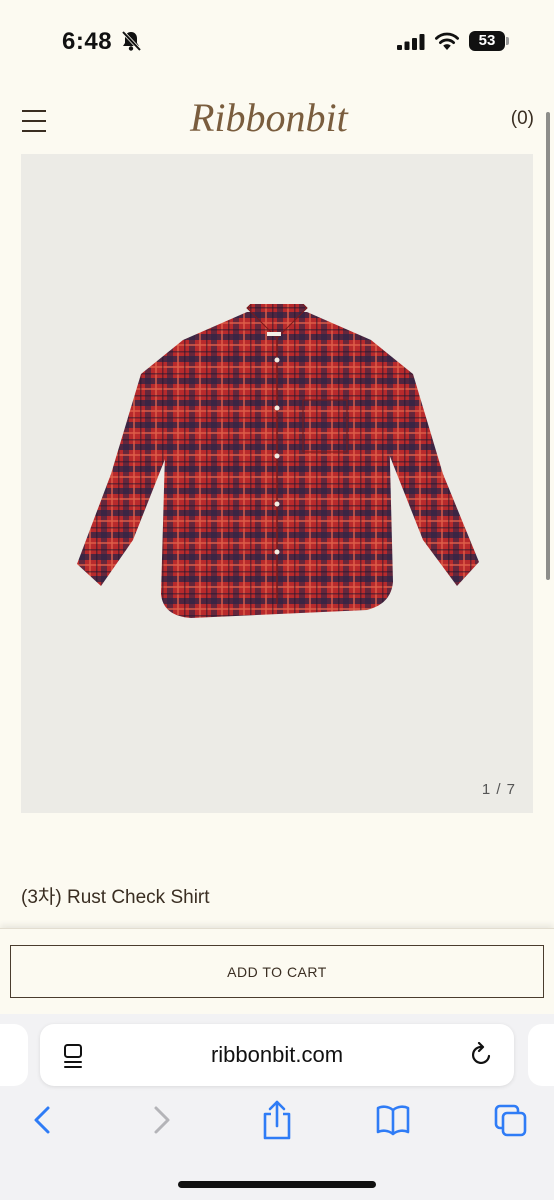  I want to click on bookmarks-book-icon, so click(393, 1120).